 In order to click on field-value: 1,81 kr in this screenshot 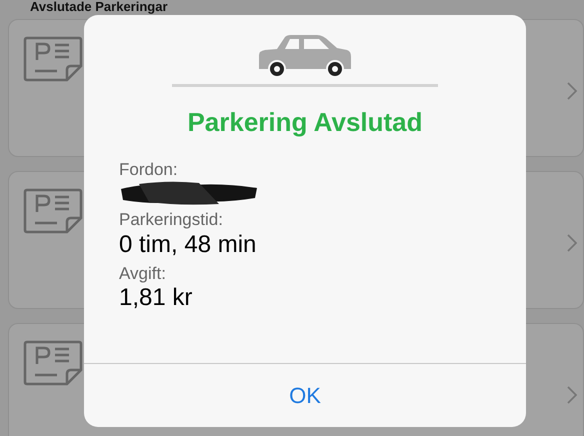, I will do `click(156, 298)`.